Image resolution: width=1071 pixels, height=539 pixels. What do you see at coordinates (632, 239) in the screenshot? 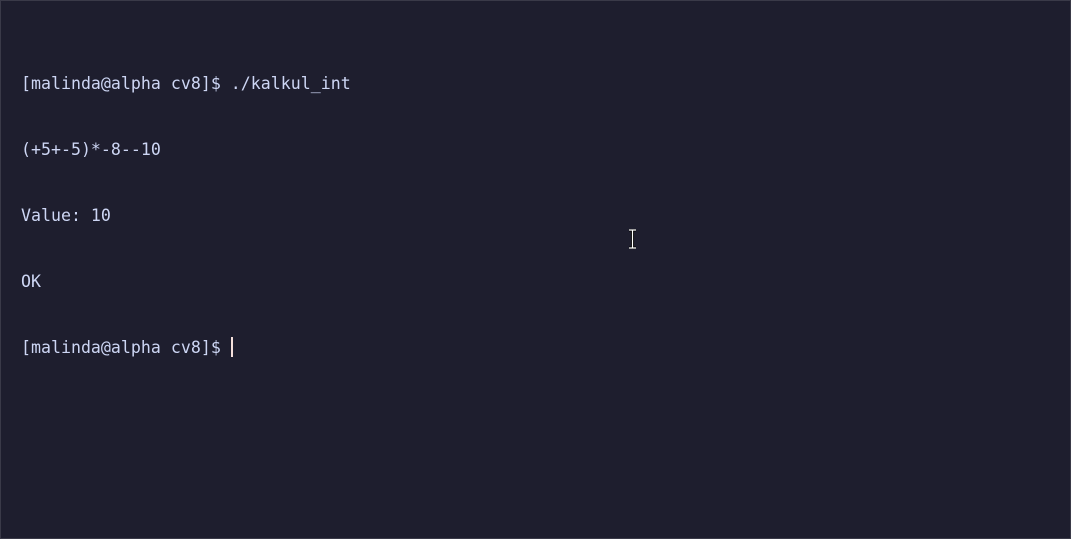
I see `text-ibeam-icon` at bounding box center [632, 239].